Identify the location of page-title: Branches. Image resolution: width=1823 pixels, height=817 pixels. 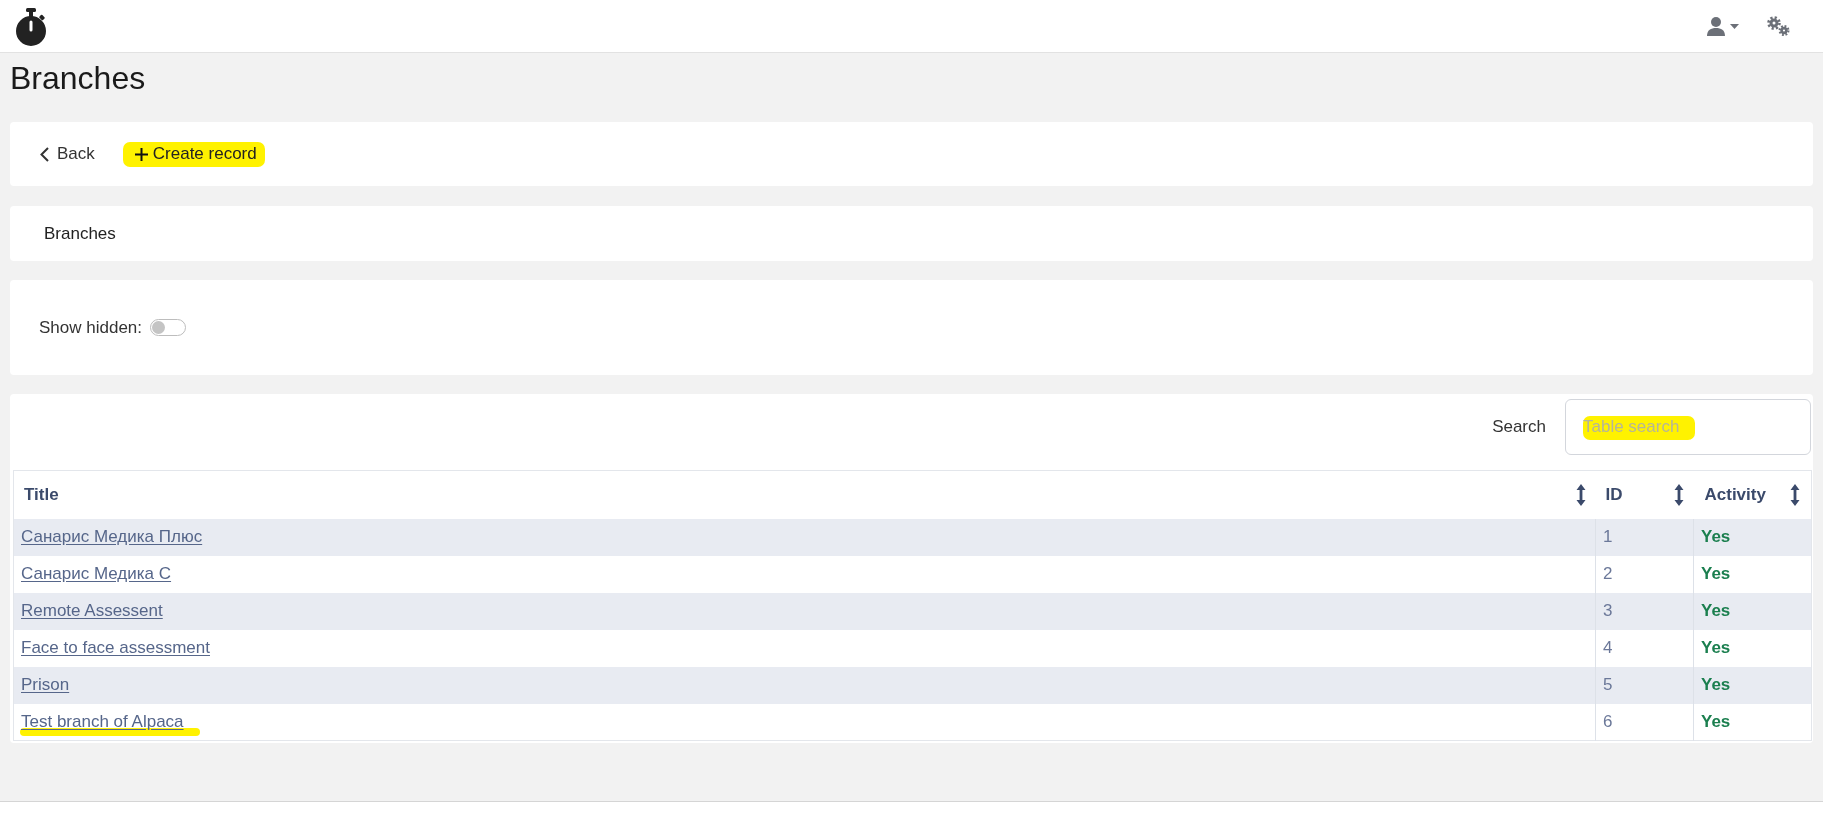
(78, 78).